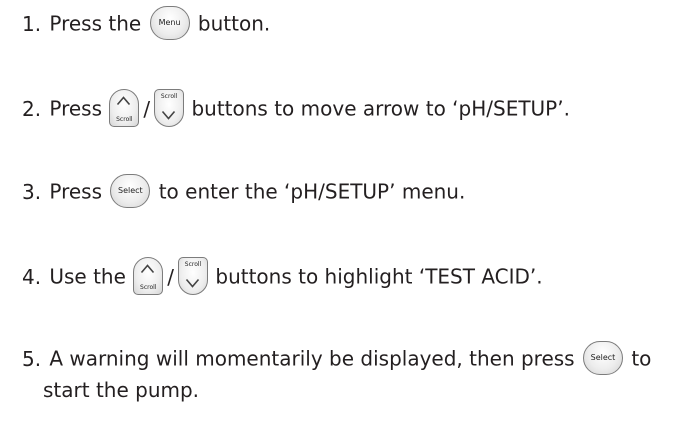 The width and height of the screenshot is (692, 430). What do you see at coordinates (32, 23) in the screenshot?
I see `step-number: 1.` at bounding box center [32, 23].